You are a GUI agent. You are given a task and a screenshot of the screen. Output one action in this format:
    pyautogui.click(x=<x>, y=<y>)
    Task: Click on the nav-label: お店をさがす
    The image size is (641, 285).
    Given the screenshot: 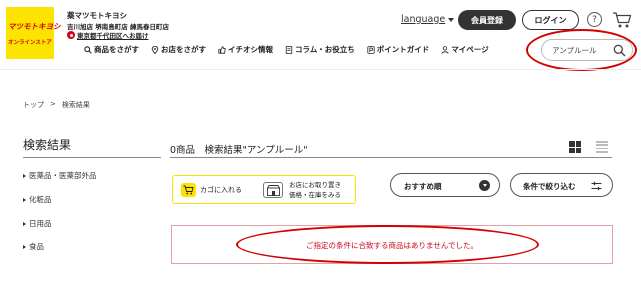 What is the action you would take?
    pyautogui.click(x=183, y=49)
    